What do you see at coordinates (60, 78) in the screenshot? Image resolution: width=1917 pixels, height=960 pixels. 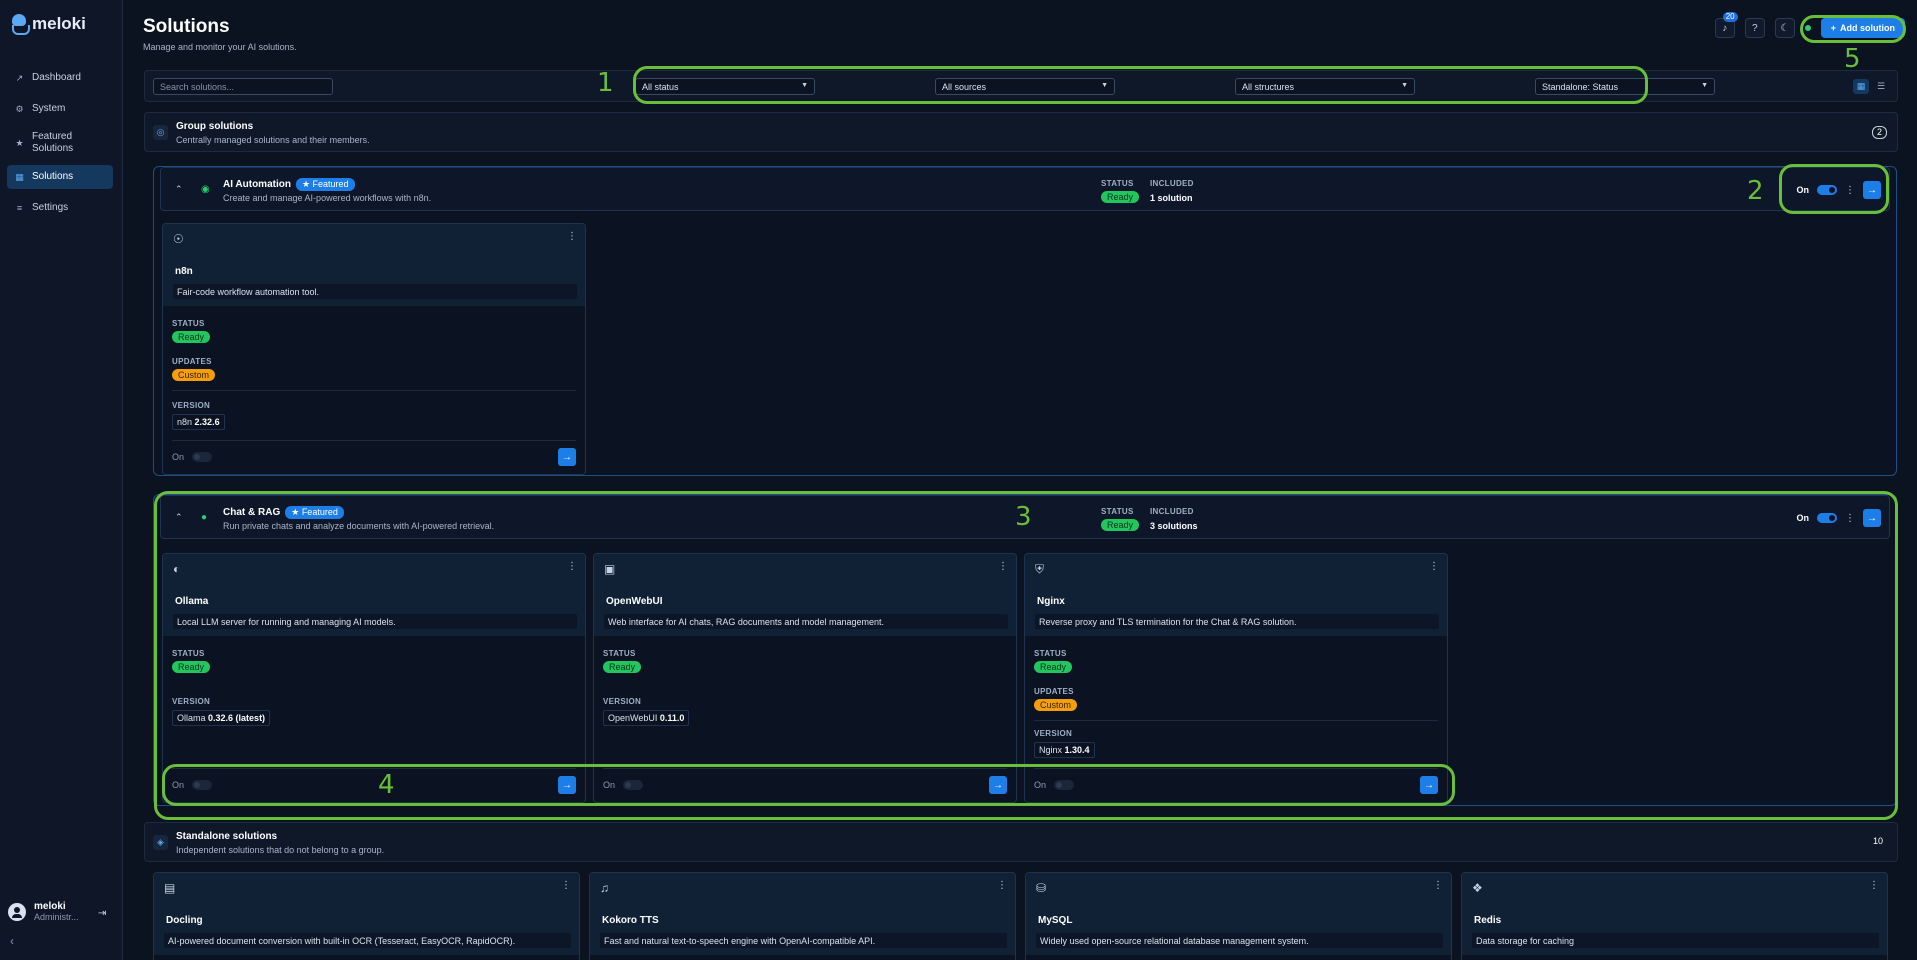 I see `sidebar-item-dashboard: ↗ Dashboard` at bounding box center [60, 78].